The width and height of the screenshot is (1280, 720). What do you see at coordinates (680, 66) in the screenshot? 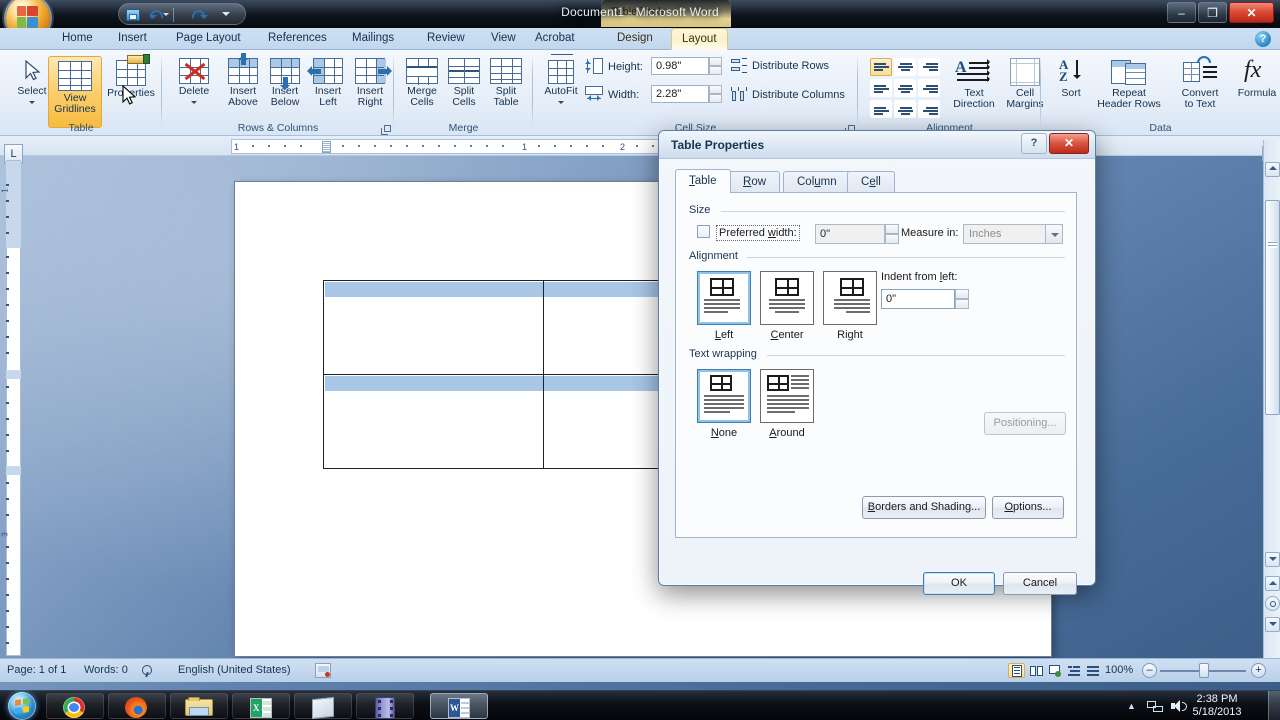
I see `height-input: 0.98"` at bounding box center [680, 66].